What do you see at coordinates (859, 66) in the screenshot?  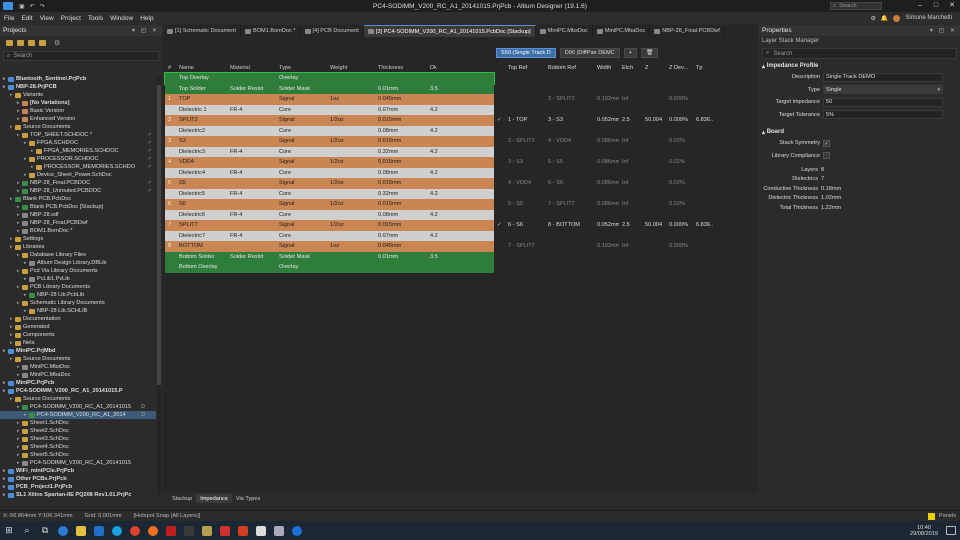 I see `impedance-profile-section: ▴ Impedance Profile` at bounding box center [859, 66].